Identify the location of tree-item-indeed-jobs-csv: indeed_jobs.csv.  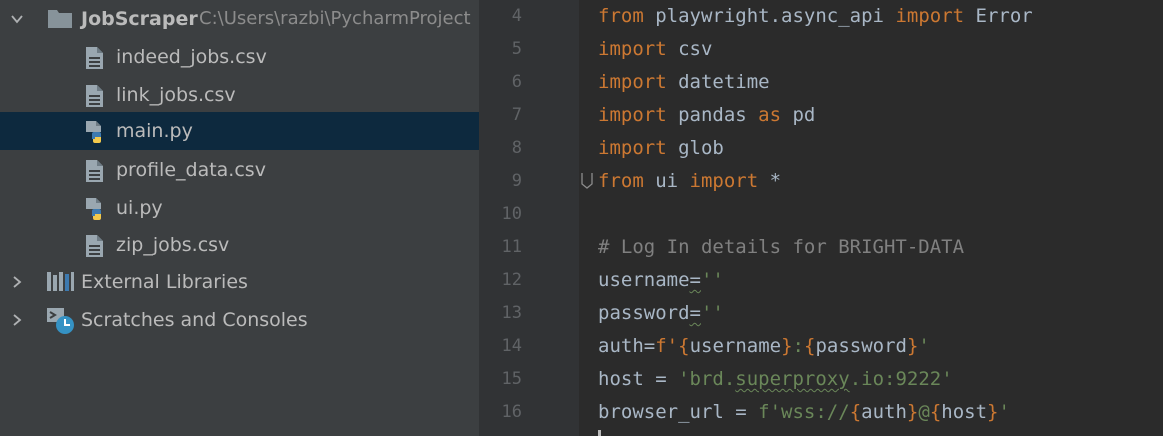
(239, 57).